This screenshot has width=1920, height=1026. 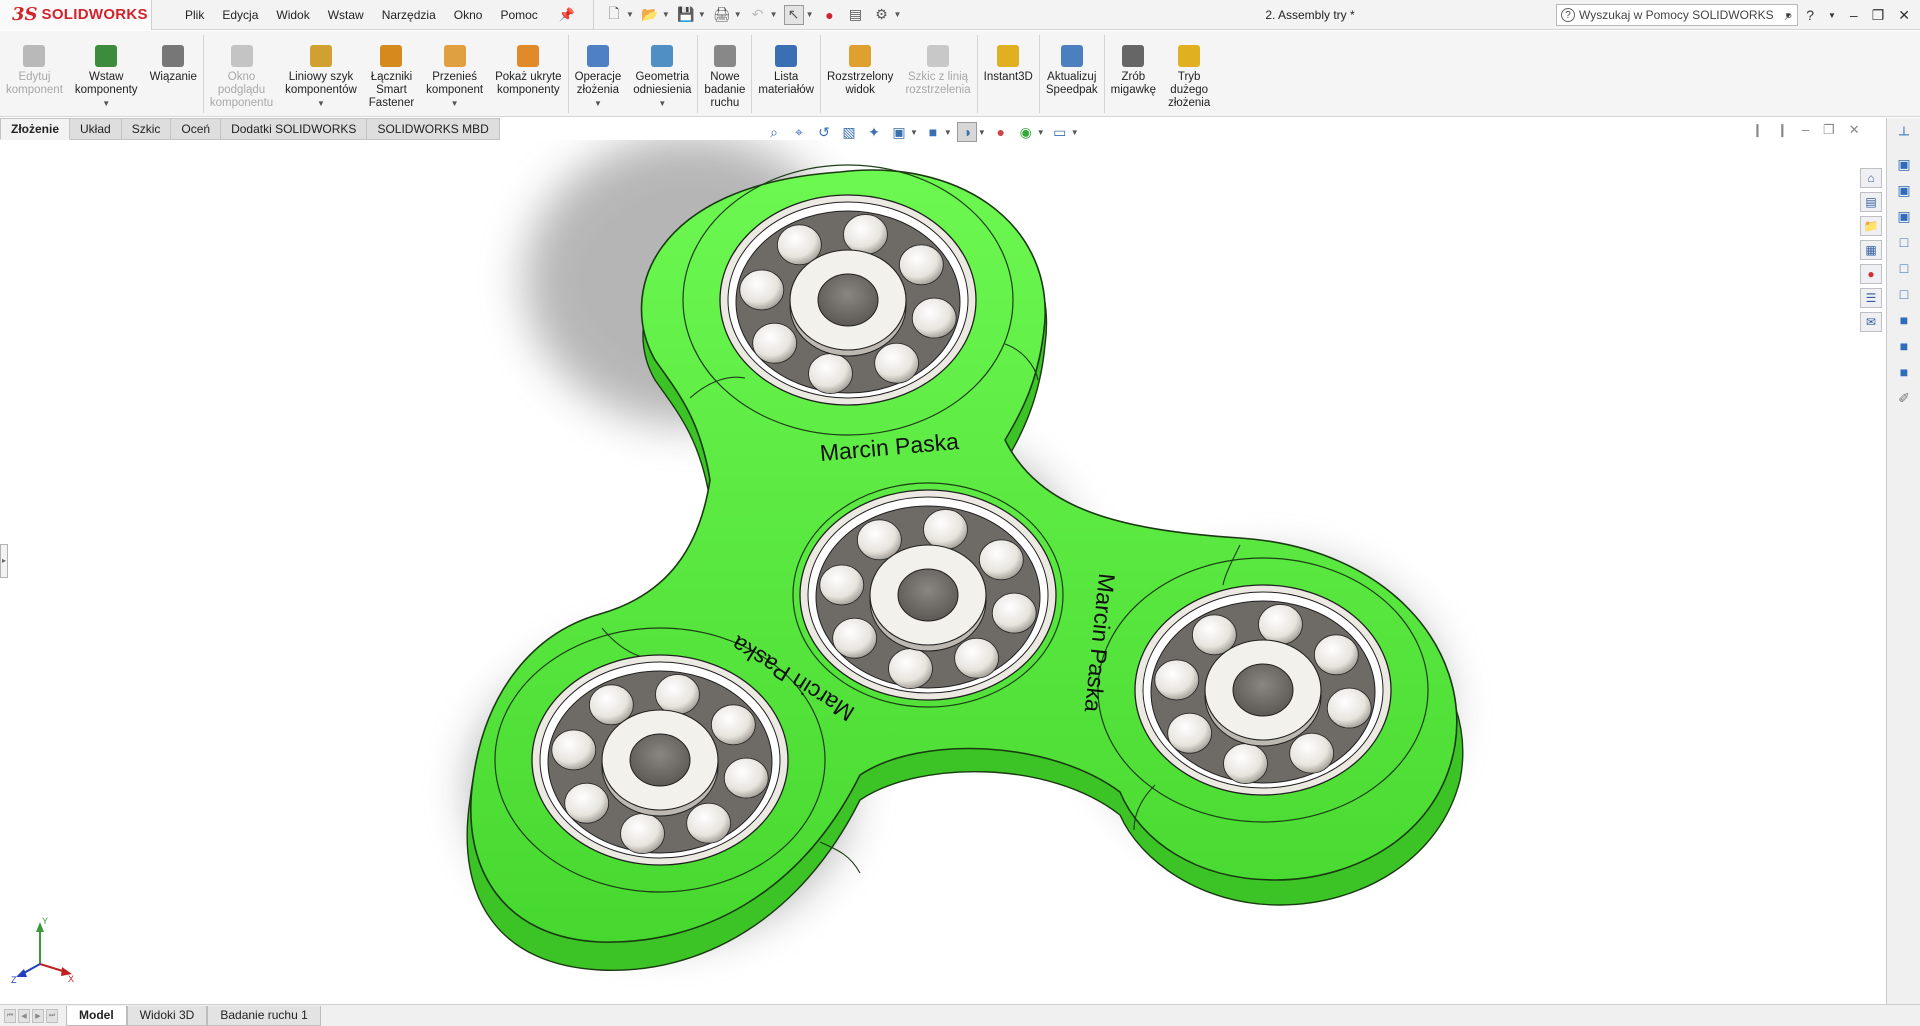 What do you see at coordinates (1904, 134) in the screenshot?
I see `reference-plane-icon: ┴` at bounding box center [1904, 134].